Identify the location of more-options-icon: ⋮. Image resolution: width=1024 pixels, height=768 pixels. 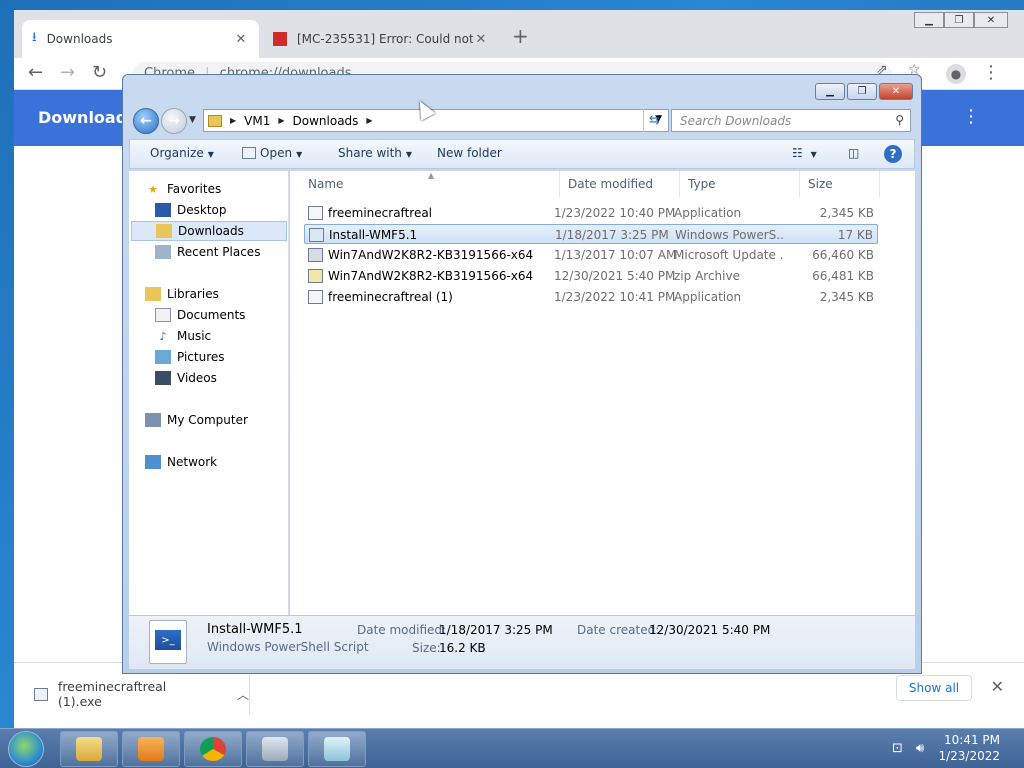
(971, 116).